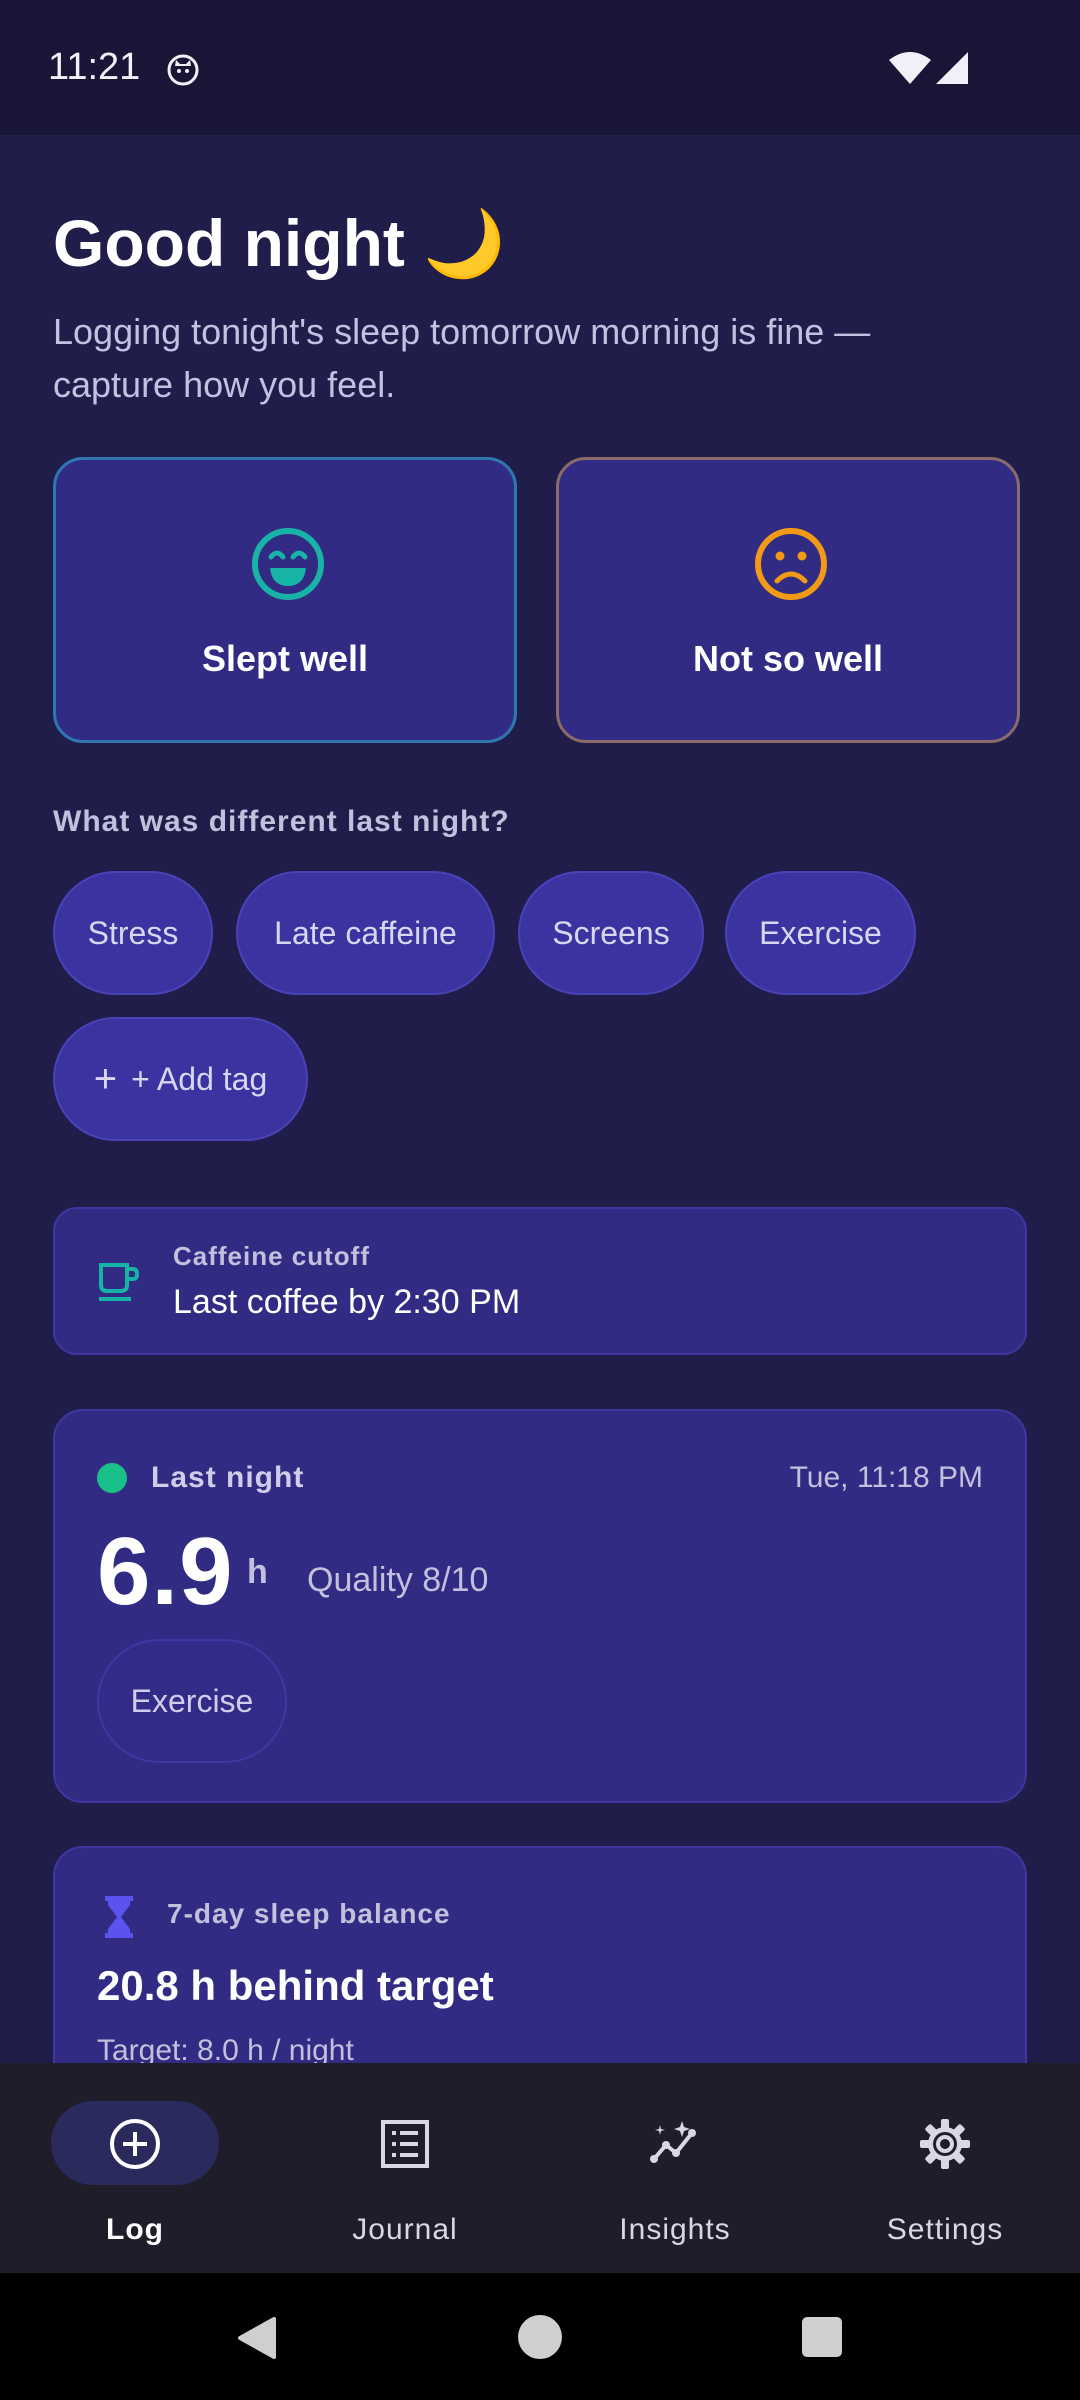 Image resolution: width=1080 pixels, height=2400 pixels. I want to click on tag-chip-stress: Stress, so click(133, 933).